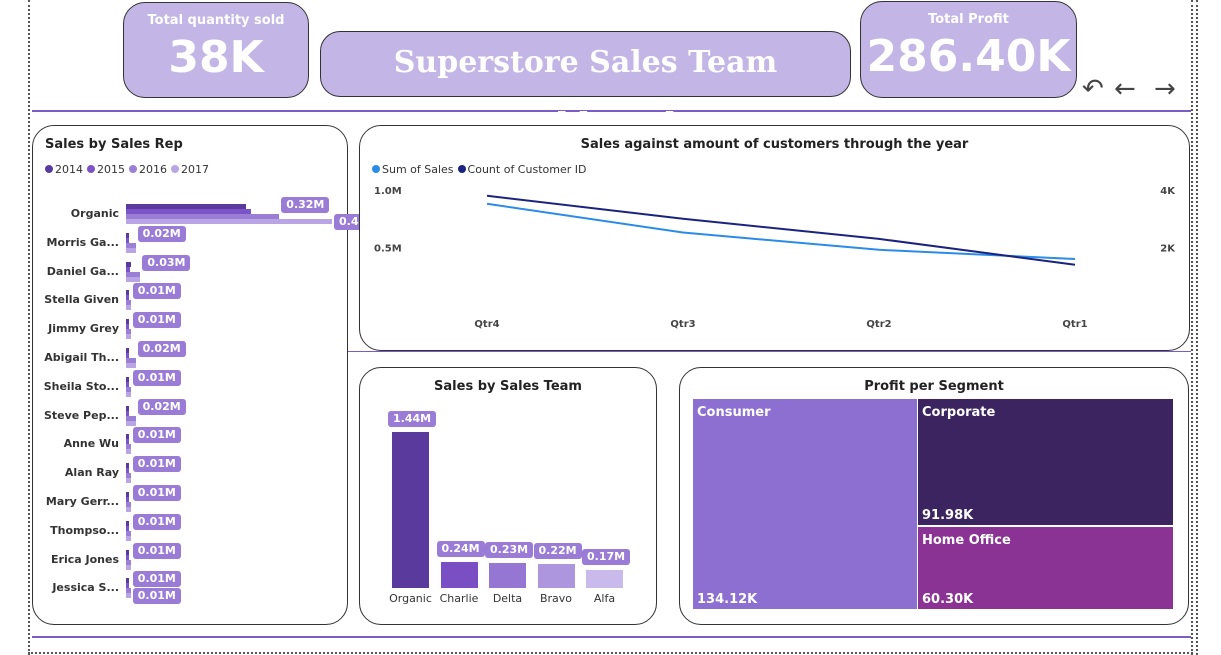 The image size is (1221, 655). I want to click on frame-bottom-border, so click(610, 653).